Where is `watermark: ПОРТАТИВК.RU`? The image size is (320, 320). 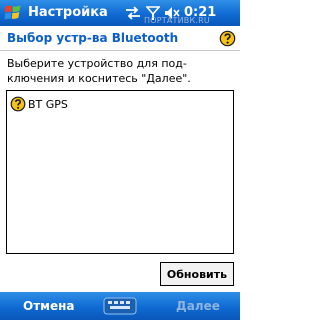 watermark: ПОРТАТИВК.RU is located at coordinates (177, 20).